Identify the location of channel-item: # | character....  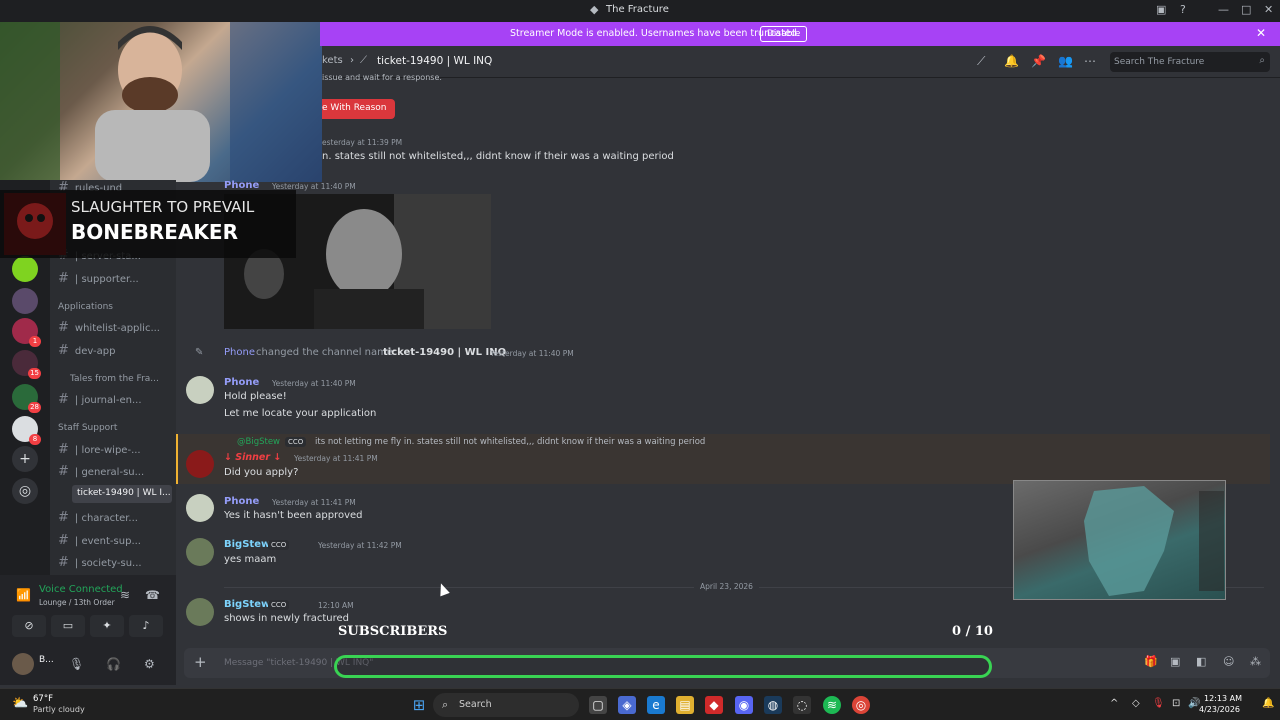
(98, 519).